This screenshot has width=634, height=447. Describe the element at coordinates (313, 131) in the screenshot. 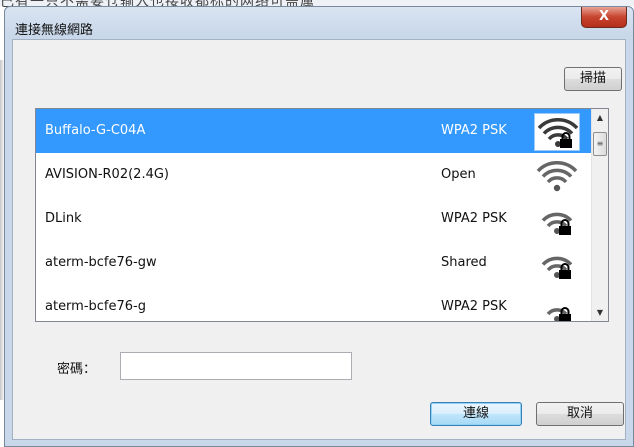

I see `network-row: Buffalo-G-C04A WPA2 PSK` at that location.